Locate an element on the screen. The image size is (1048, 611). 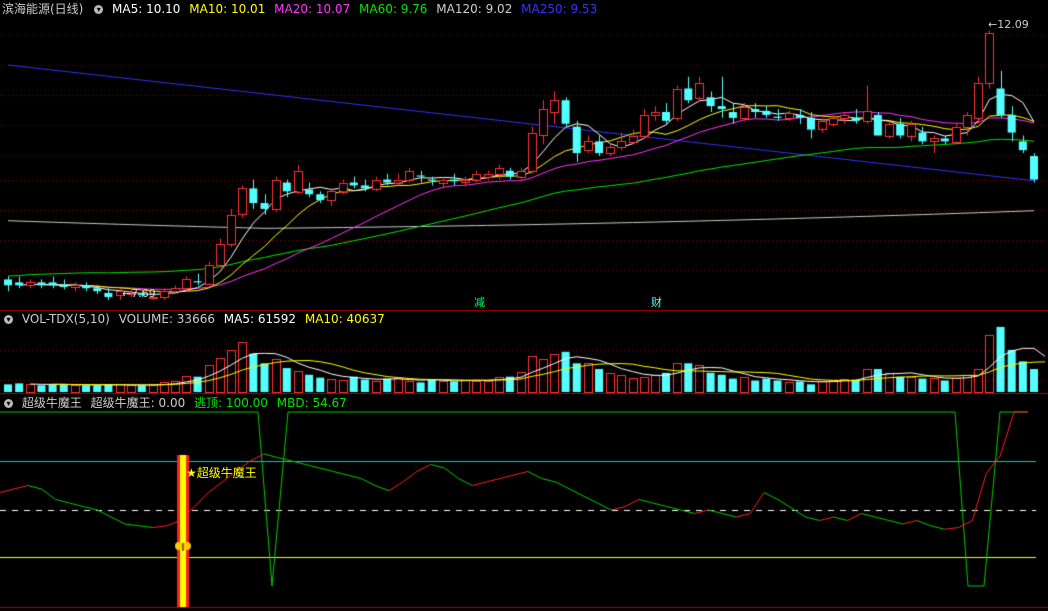
ma10-value: MA10: 10.01 is located at coordinates (227, 9).